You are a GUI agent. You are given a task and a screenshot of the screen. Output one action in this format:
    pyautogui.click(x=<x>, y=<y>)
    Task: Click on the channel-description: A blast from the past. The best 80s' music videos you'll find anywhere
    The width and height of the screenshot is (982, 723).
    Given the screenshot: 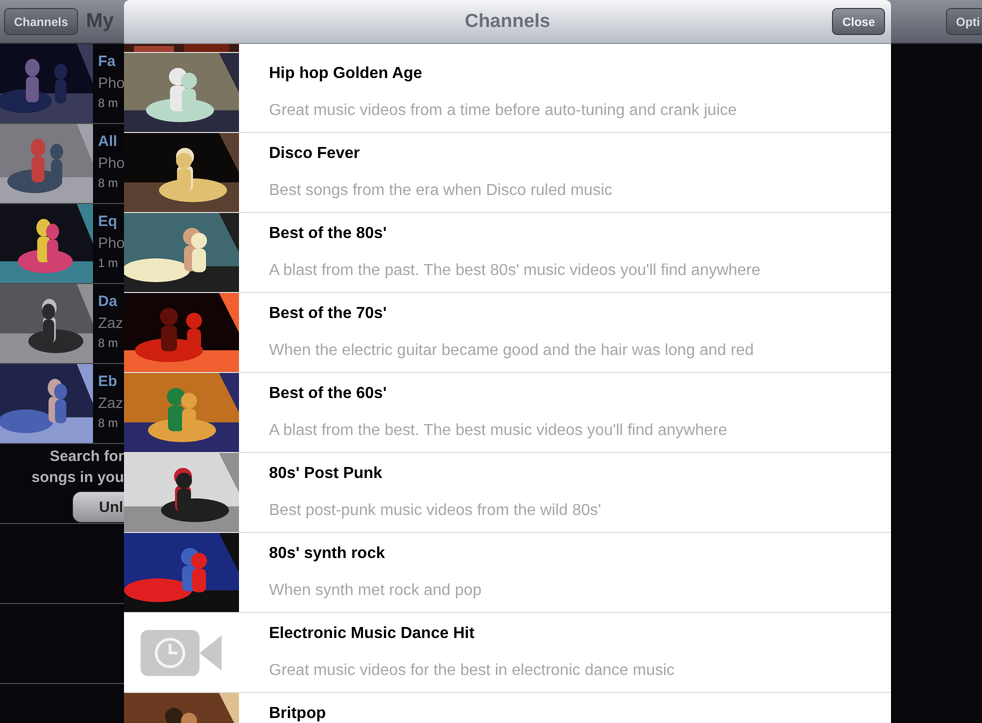 What is the action you would take?
    pyautogui.click(x=514, y=271)
    